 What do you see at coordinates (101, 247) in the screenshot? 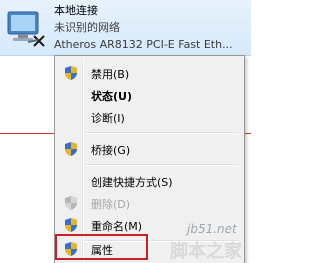
I see `annotation-highlight-box` at bounding box center [101, 247].